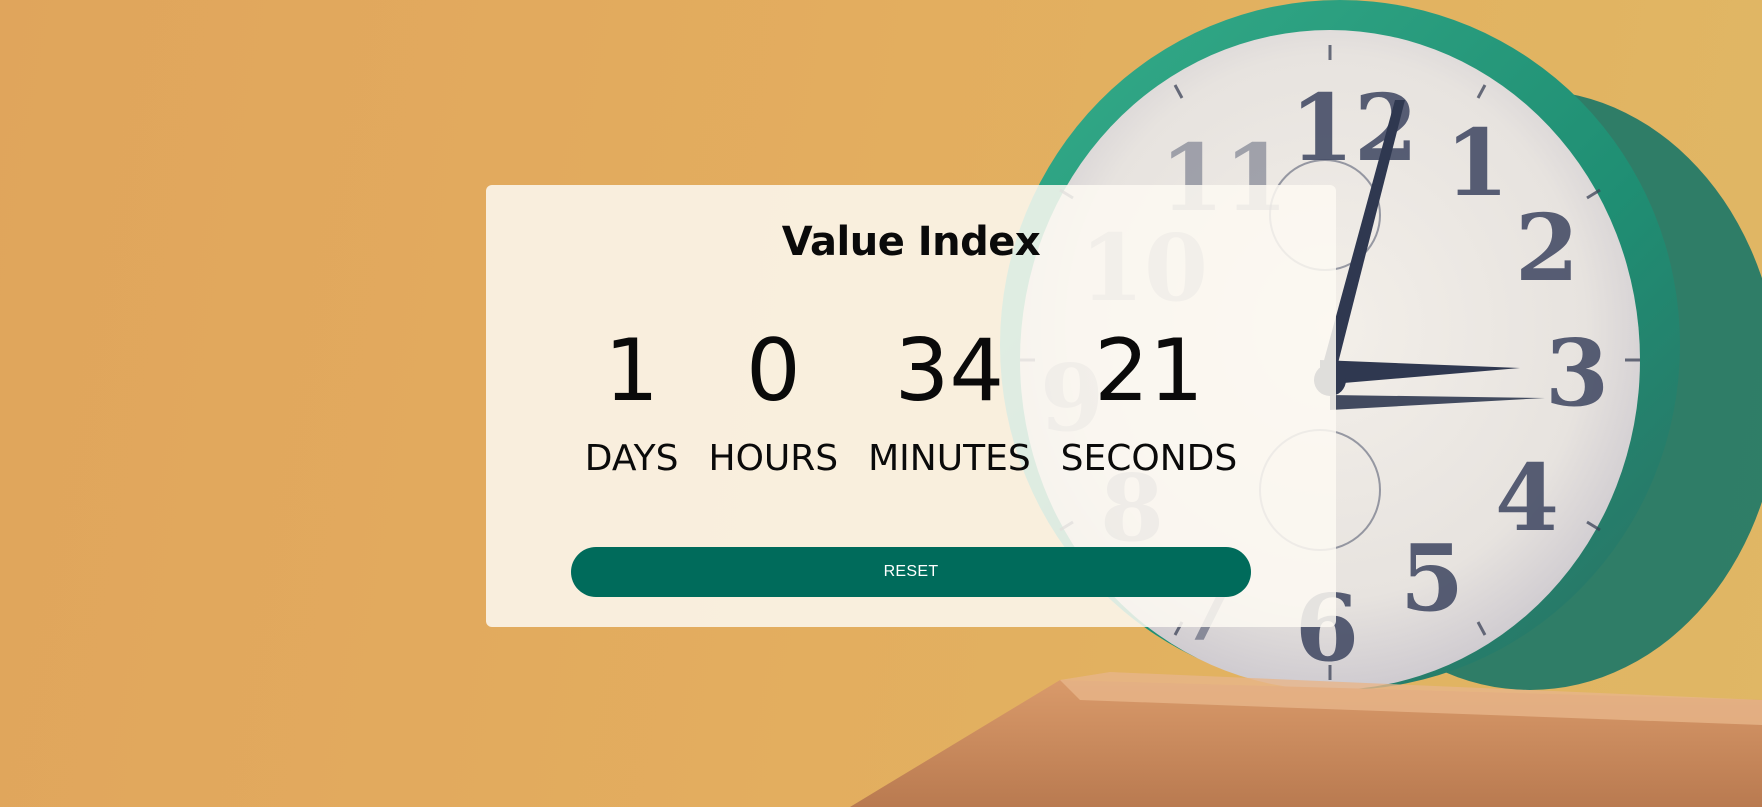 This screenshot has width=1762, height=807. I want to click on countdown-seconds: 21 SECONDS, so click(1149, 401).